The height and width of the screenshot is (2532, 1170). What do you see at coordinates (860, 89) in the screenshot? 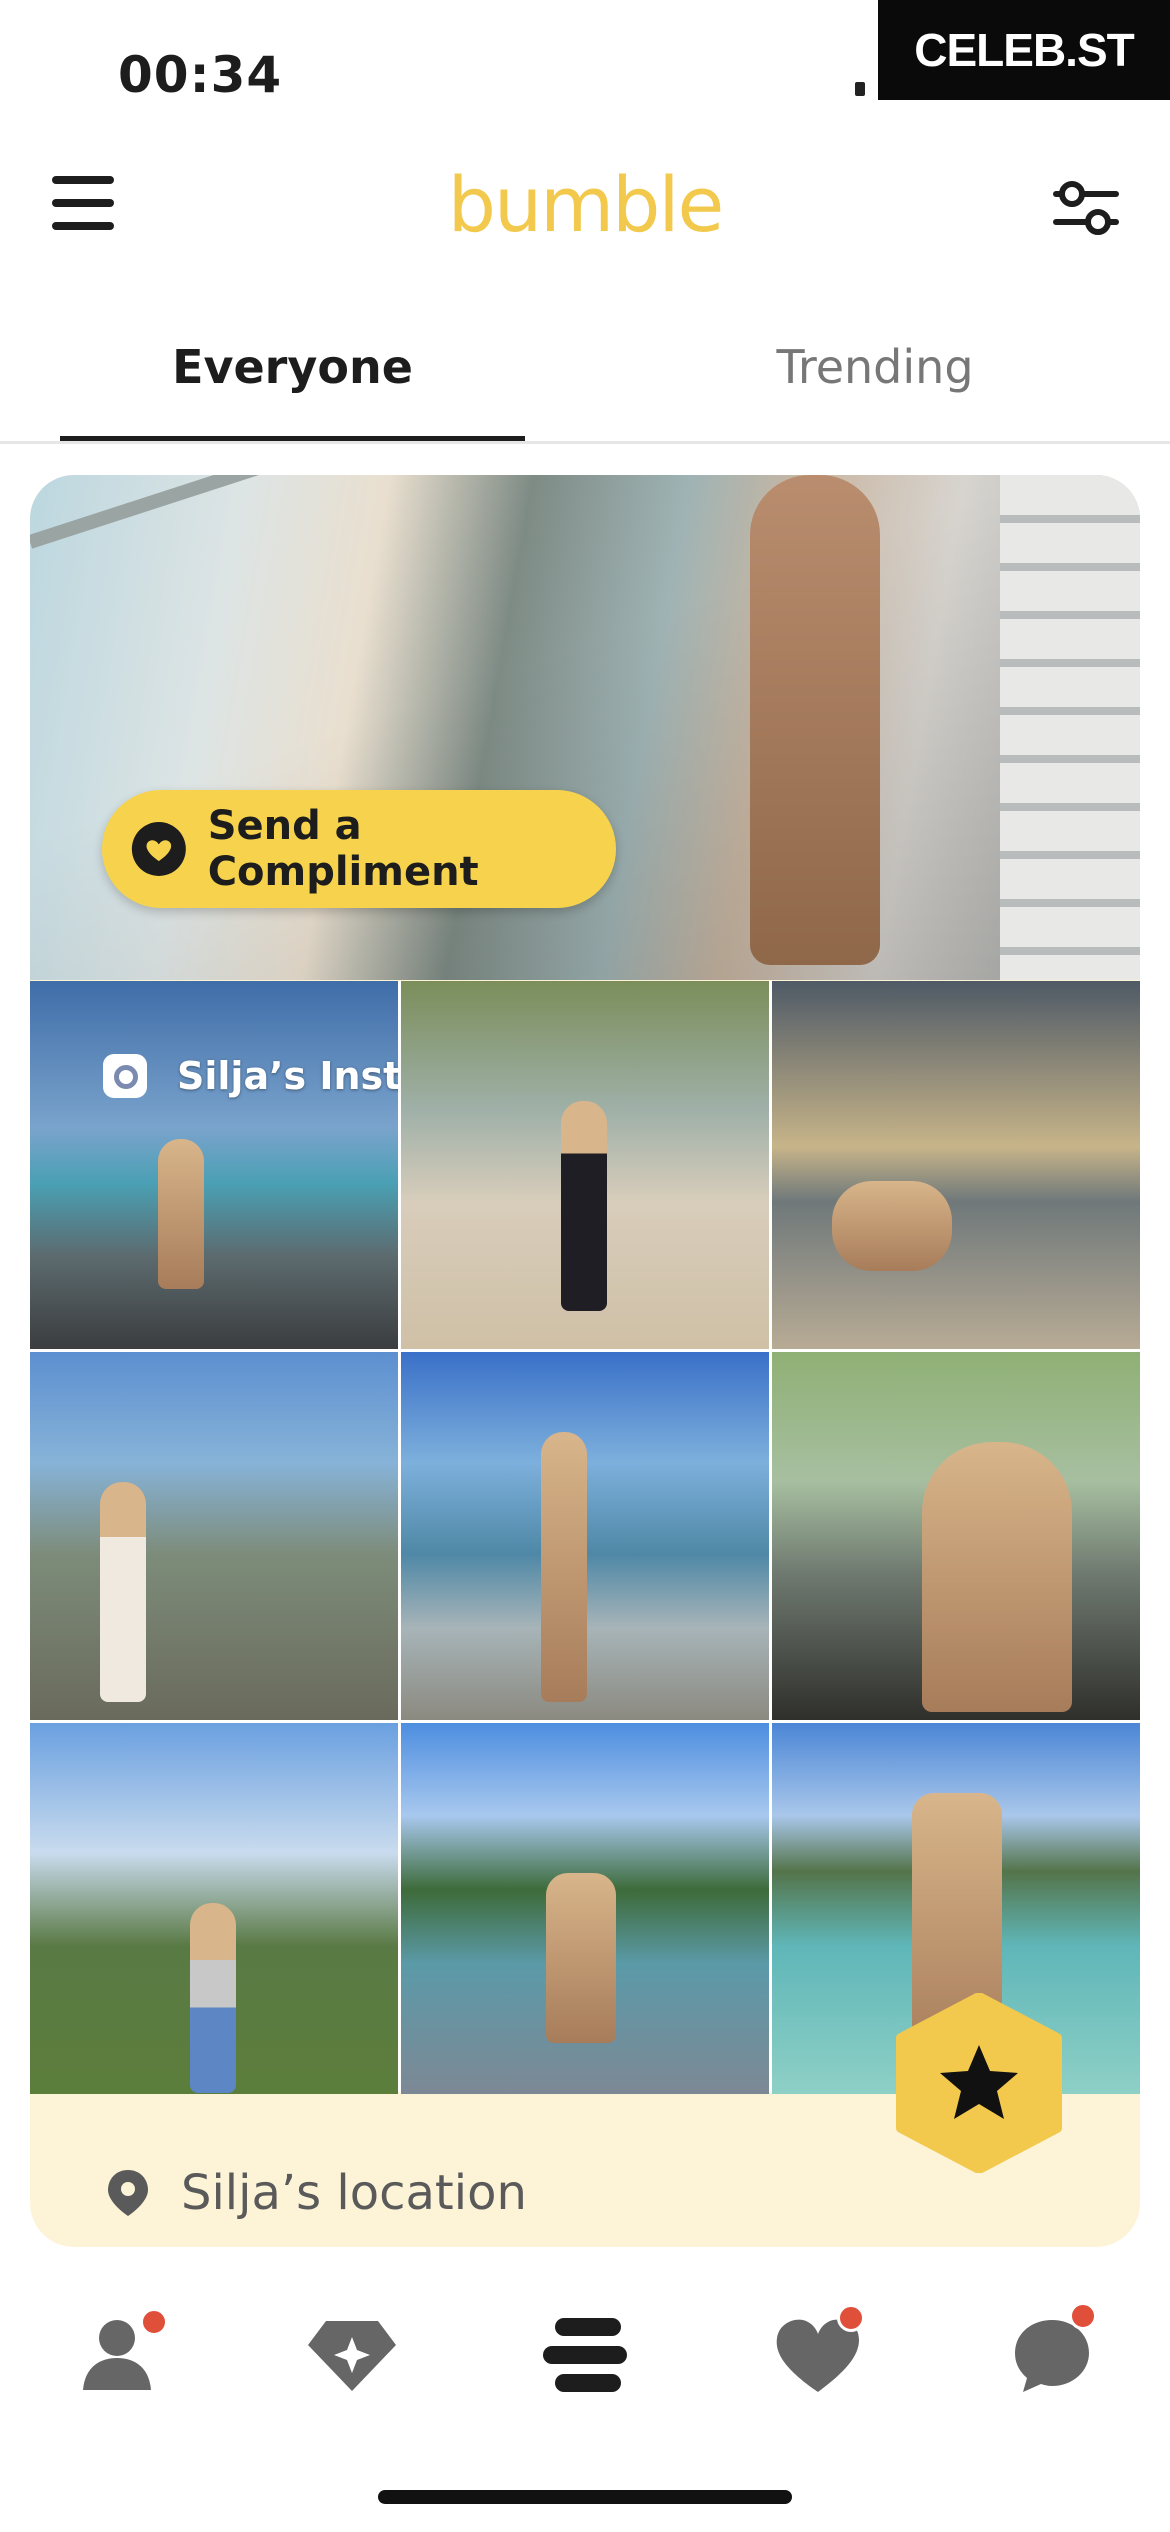
I see `signal-indicator` at bounding box center [860, 89].